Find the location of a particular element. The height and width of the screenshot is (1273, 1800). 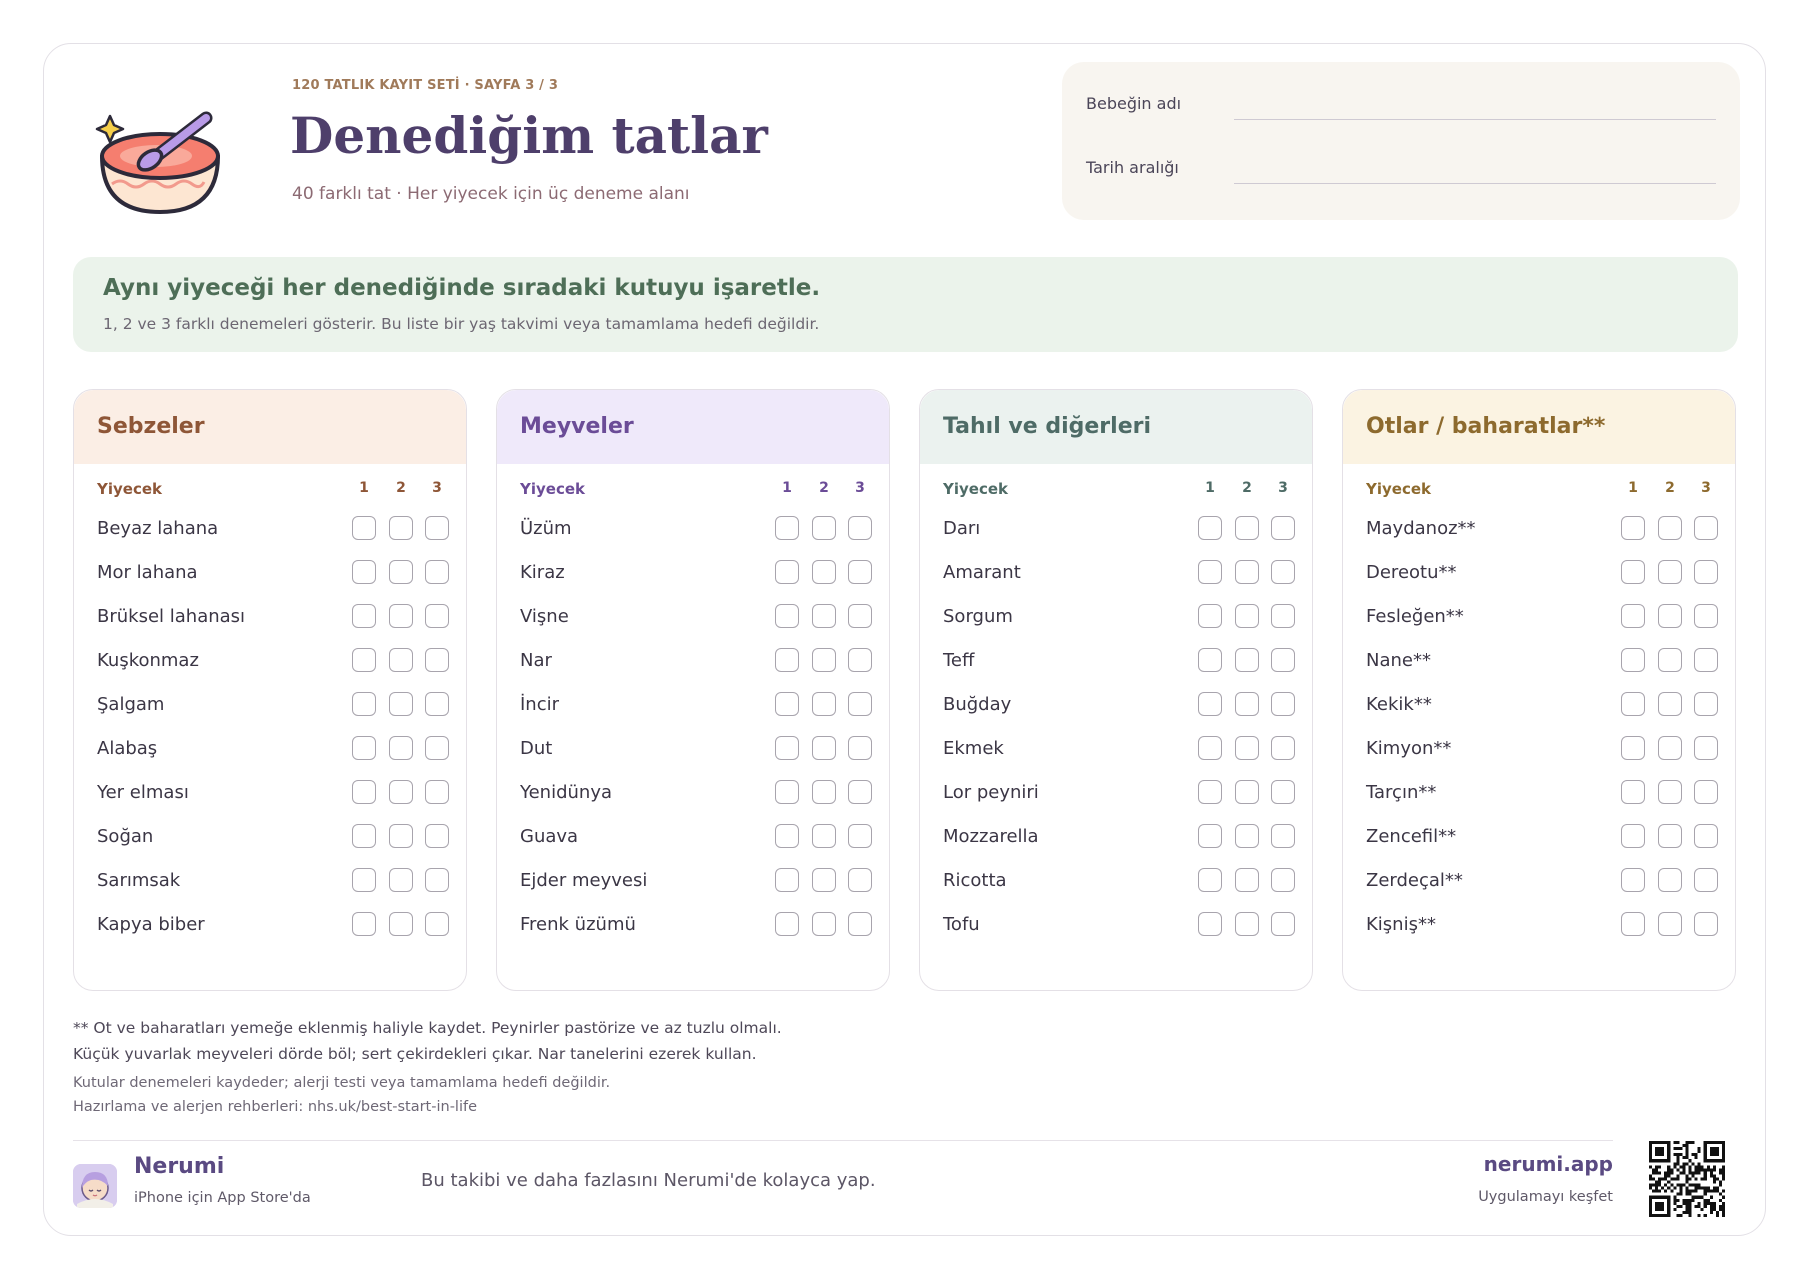

qr-code is located at coordinates (1687, 1179).